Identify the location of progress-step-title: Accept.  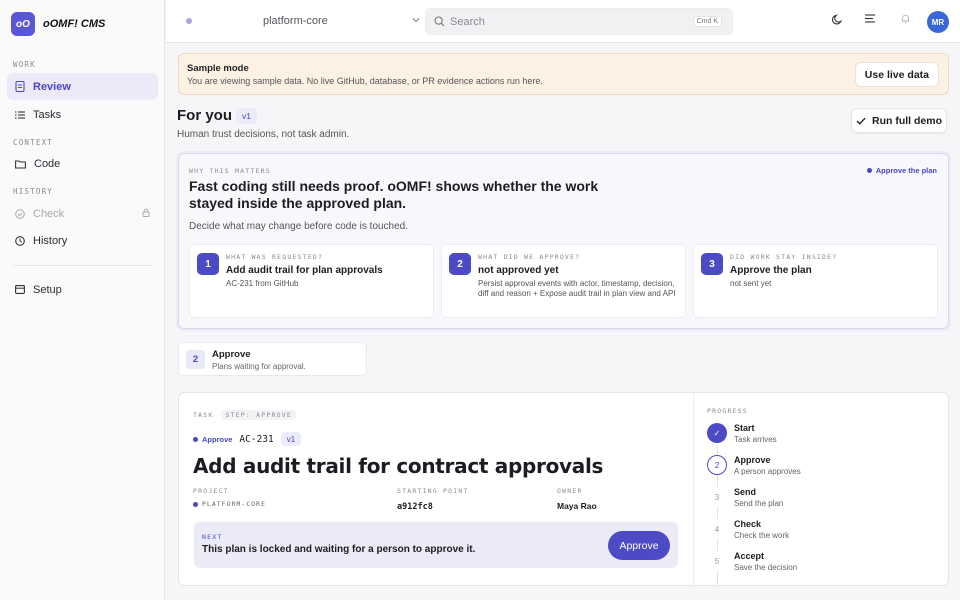
(749, 556).